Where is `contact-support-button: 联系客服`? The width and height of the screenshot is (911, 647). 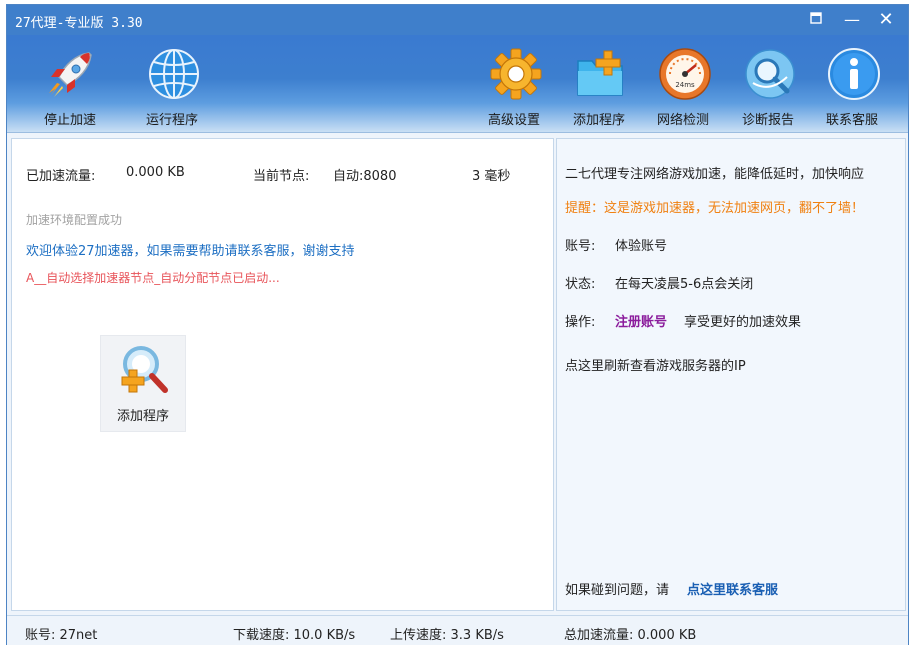
contact-support-button: 联系客服 is located at coordinates (852, 86).